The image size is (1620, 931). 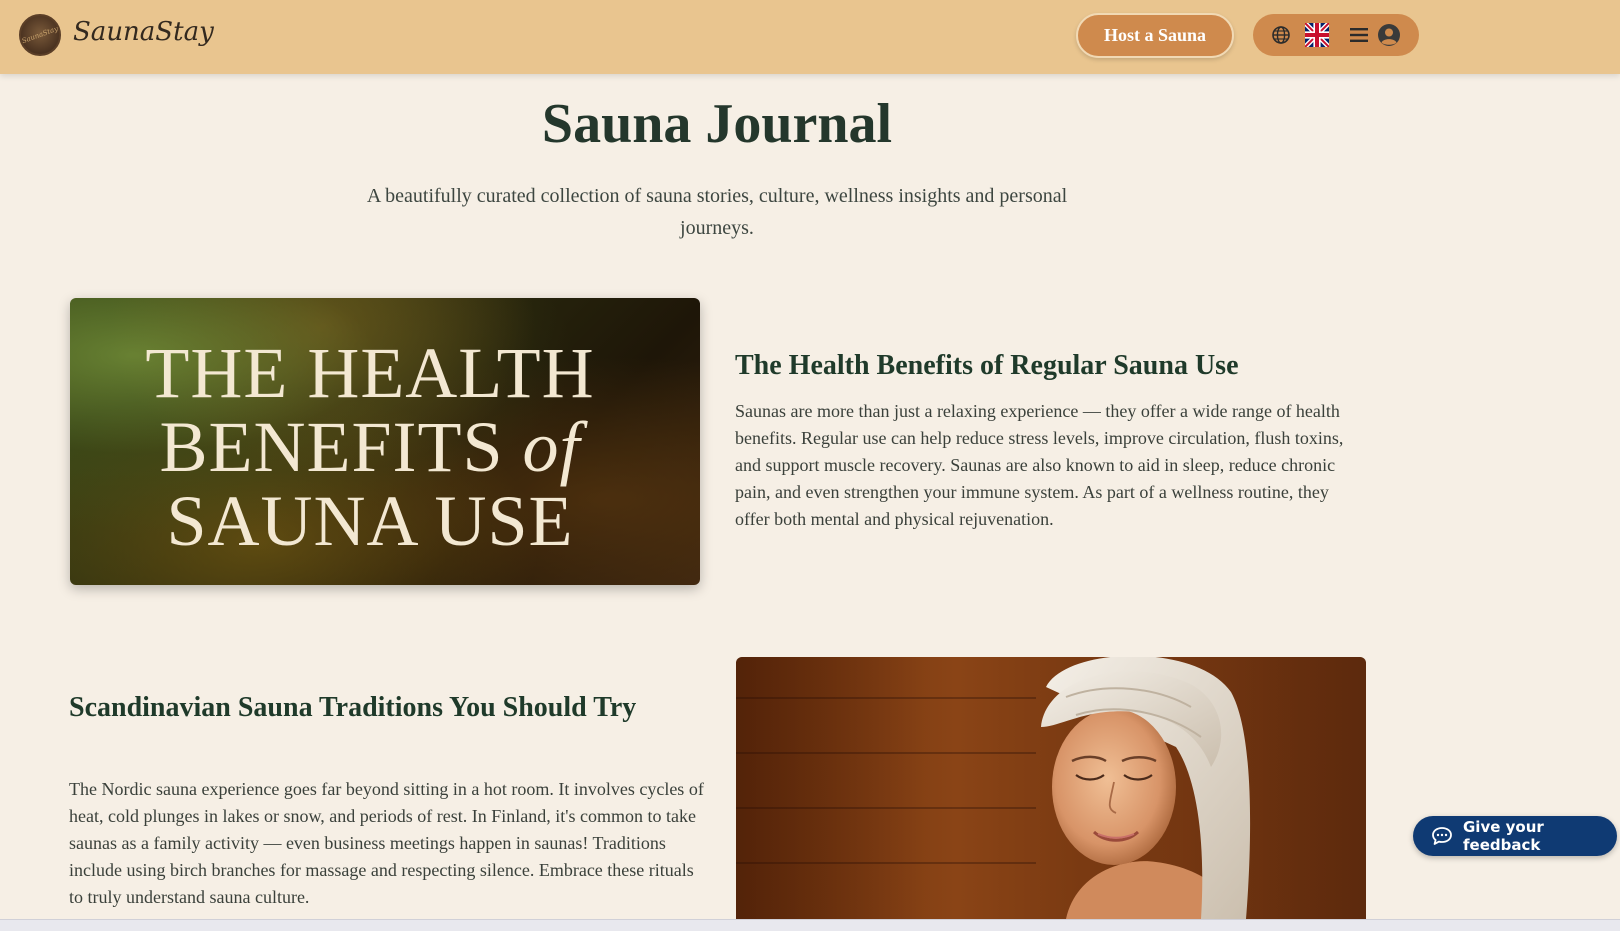 I want to click on give-feedback-button: Give your feedback, so click(x=1515, y=836).